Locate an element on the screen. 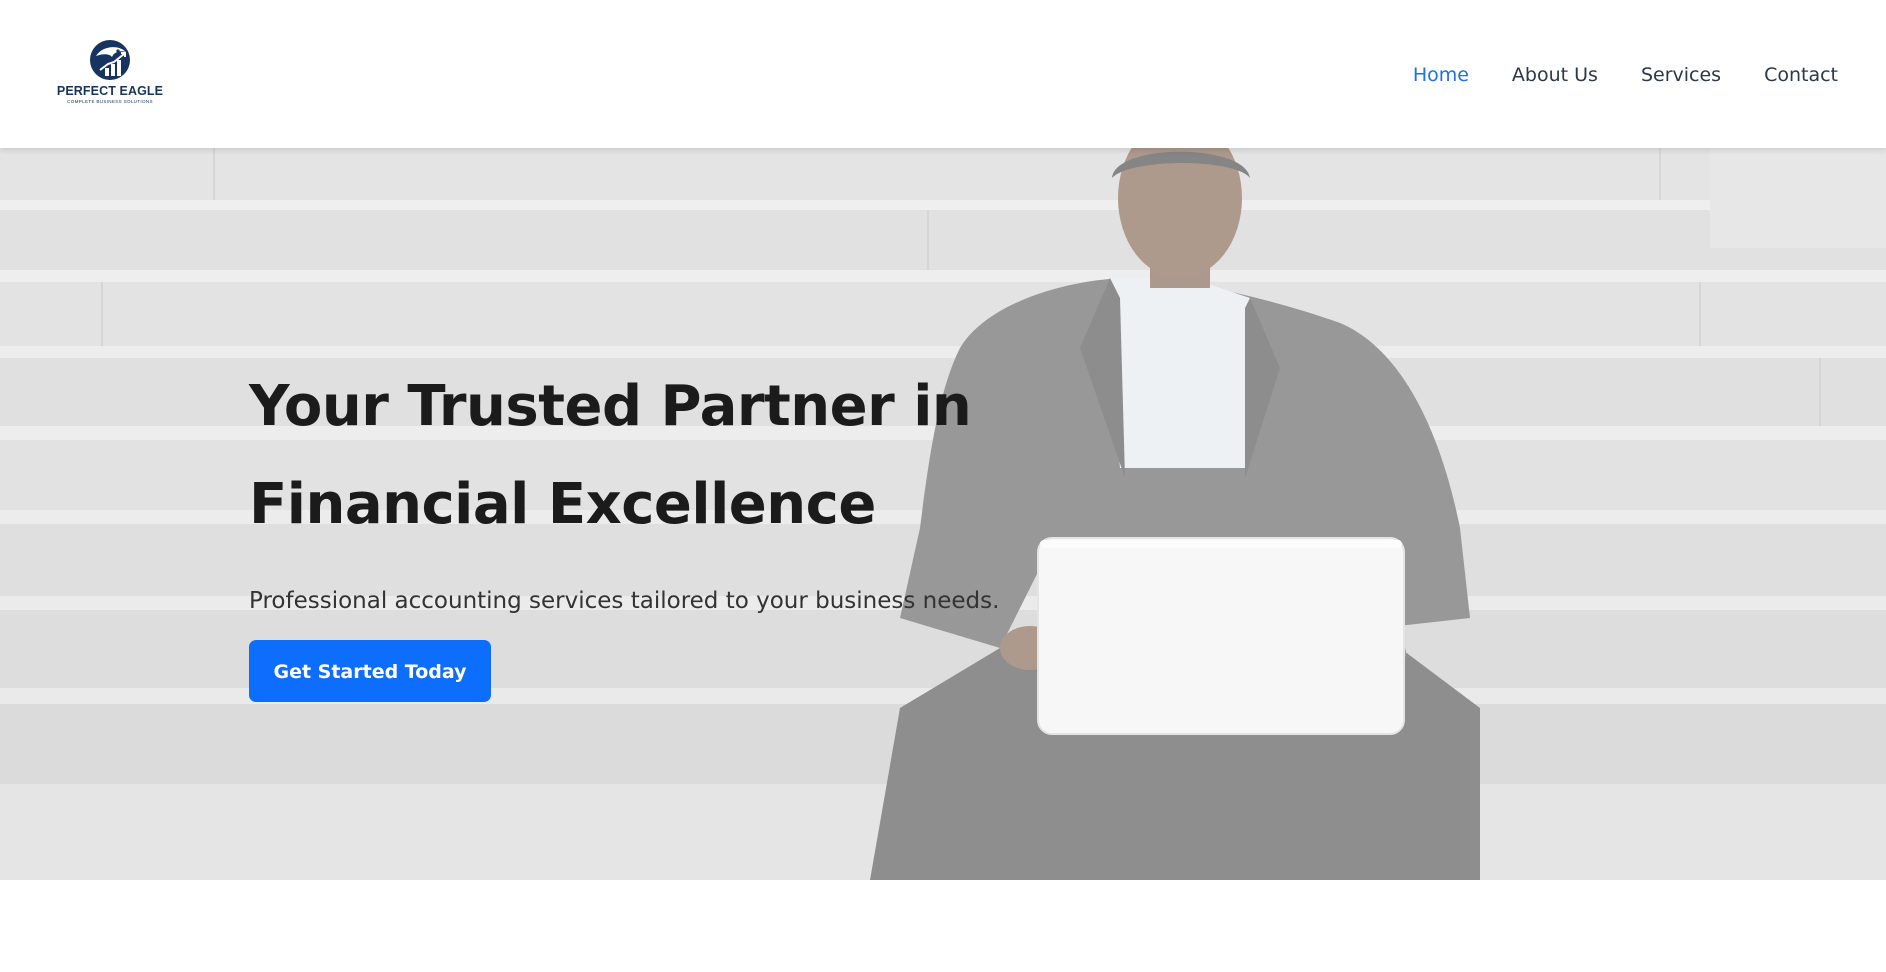 Image resolution: width=1886 pixels, height=972 pixels. hero-title-line-1: Your Trusted Partner in is located at coordinates (610, 406).